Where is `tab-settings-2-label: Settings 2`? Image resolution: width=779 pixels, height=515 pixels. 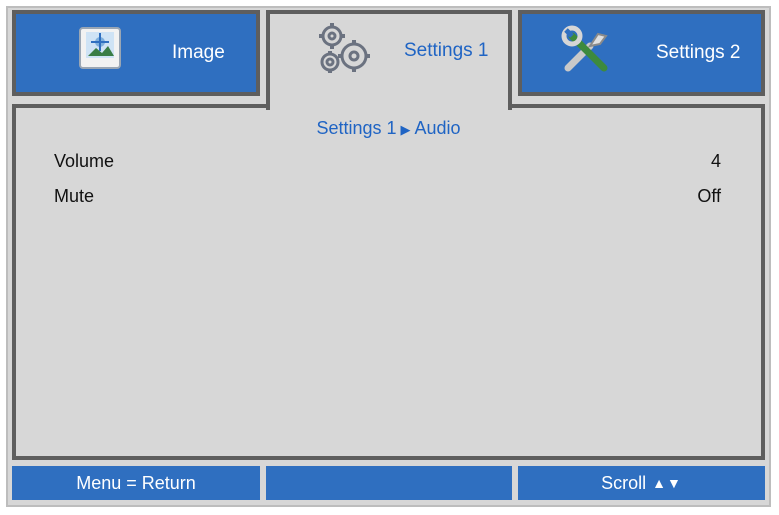 tab-settings-2-label: Settings 2 is located at coordinates (698, 52).